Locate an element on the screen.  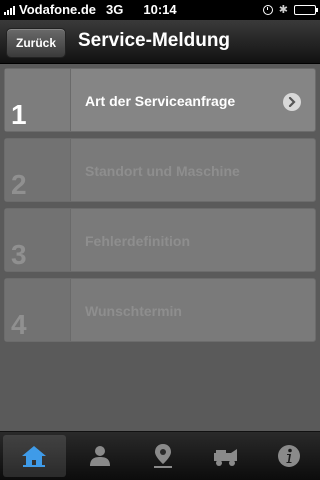
tab-info is located at coordinates (288, 456).